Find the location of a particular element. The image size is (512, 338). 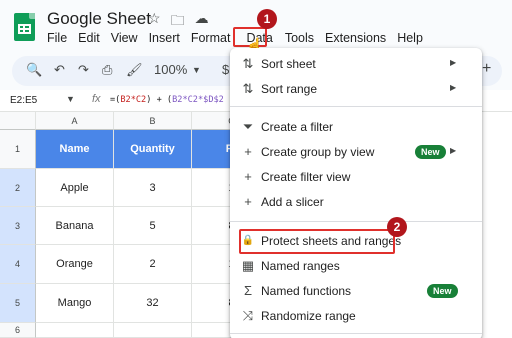

row-header-2: 2 is located at coordinates (18, 188).